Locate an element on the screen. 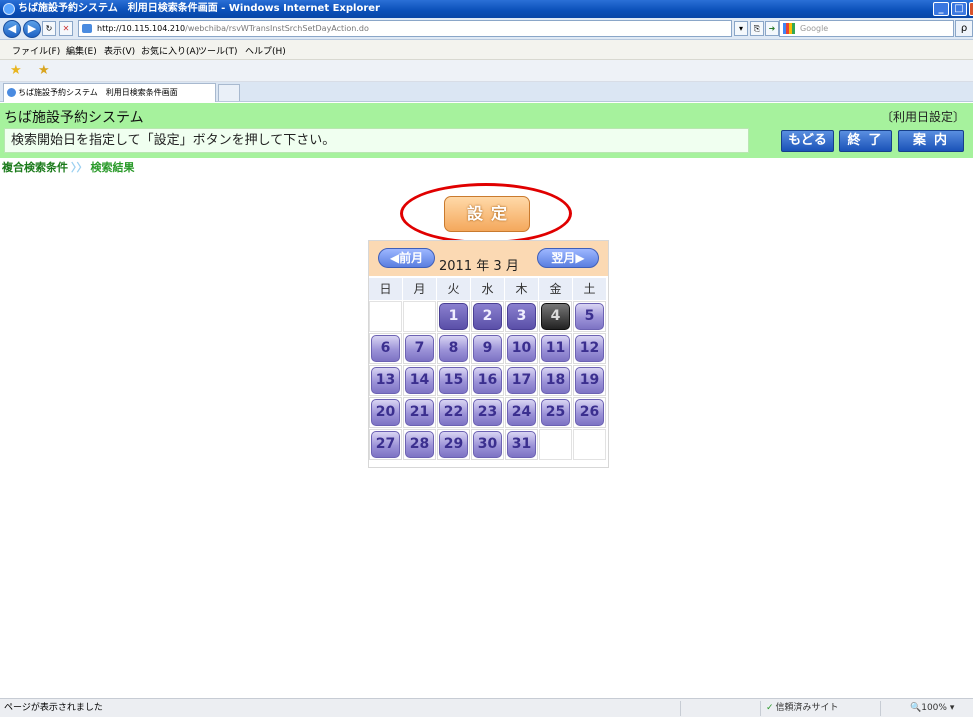 The width and height of the screenshot is (973, 717). close-window-button is located at coordinates (971, 9).